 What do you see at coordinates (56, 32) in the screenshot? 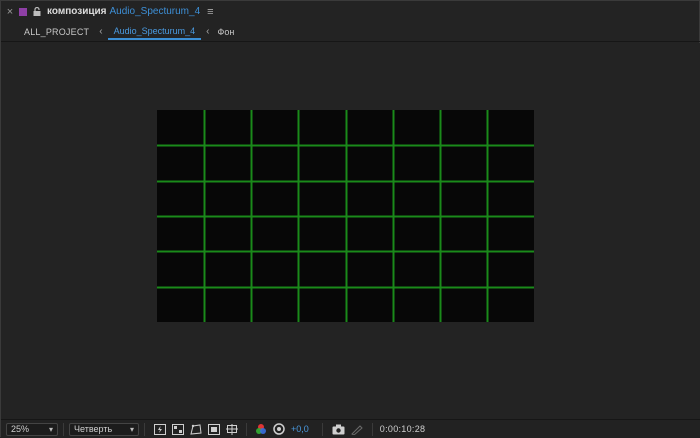
I see `breadcrumb-root: ALL_PROJECT` at bounding box center [56, 32].